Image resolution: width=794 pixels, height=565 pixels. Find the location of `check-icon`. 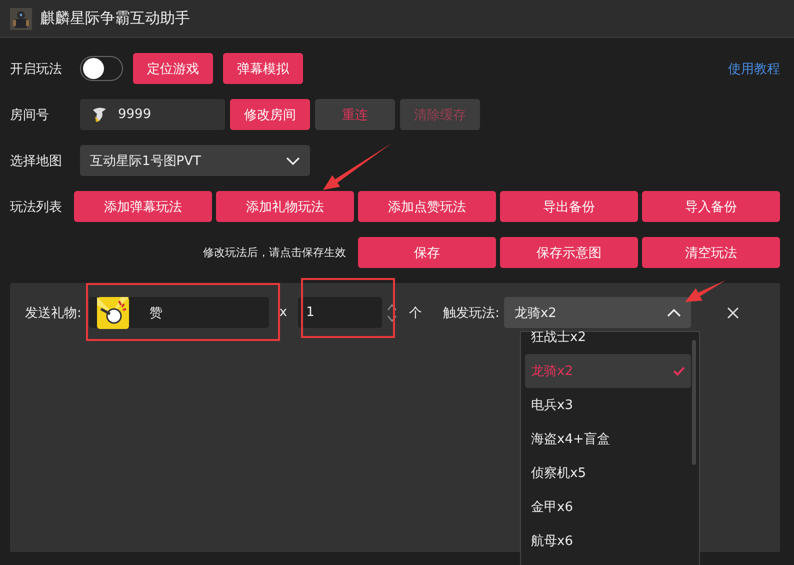

check-icon is located at coordinates (679, 371).